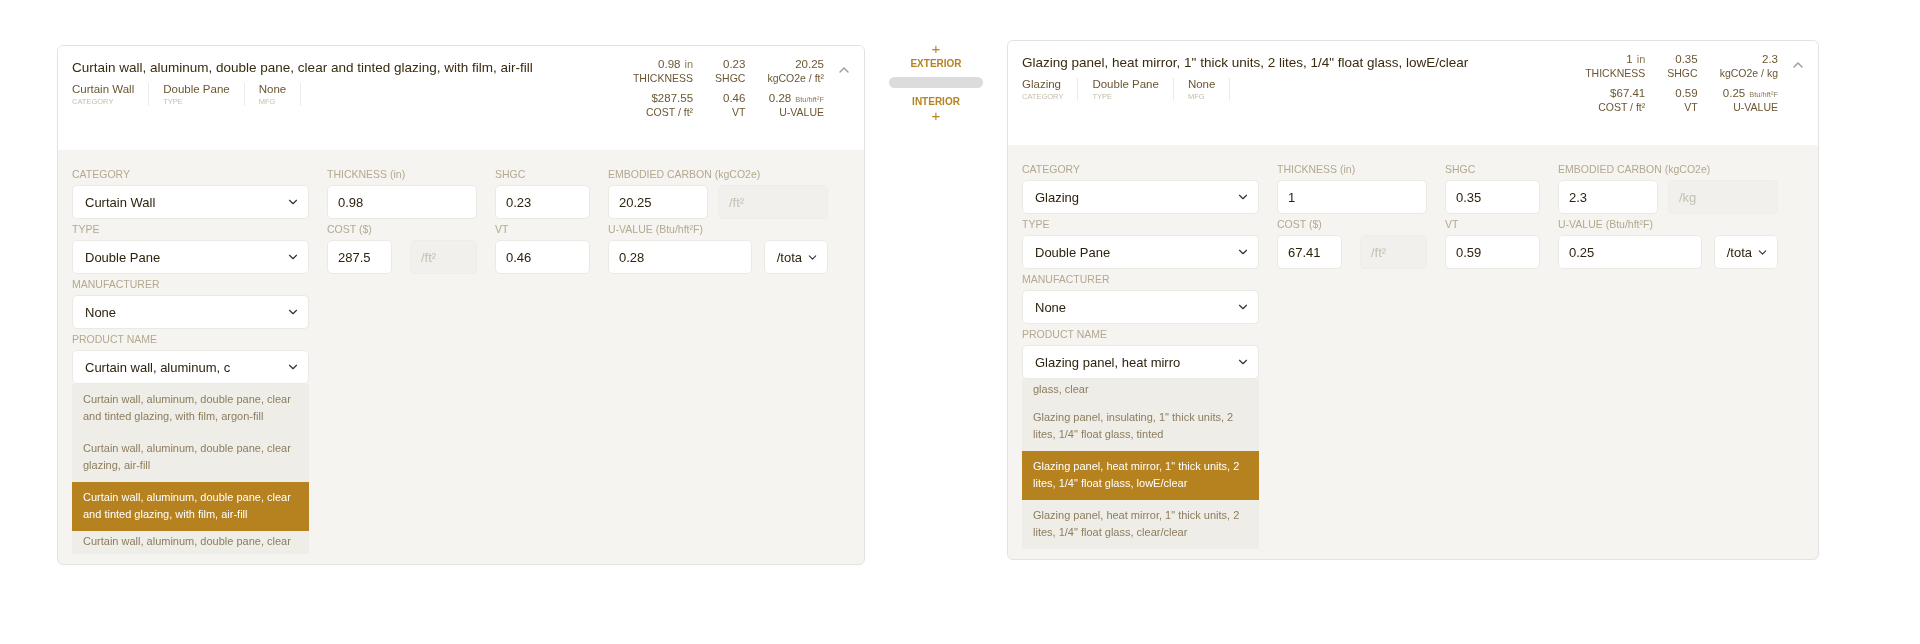 The image size is (1920, 644). I want to click on dropdown-option: Curtain wall, aluminum, double pane, clear, so click(190, 542).